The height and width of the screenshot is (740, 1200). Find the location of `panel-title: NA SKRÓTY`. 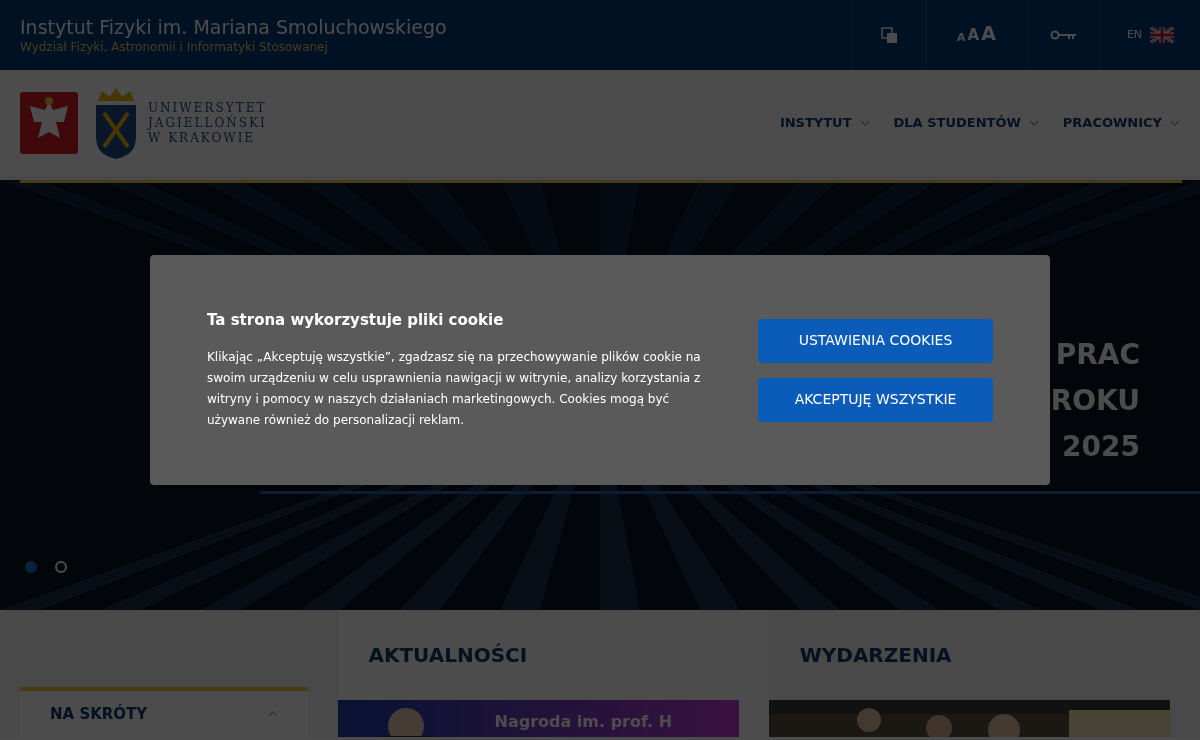

panel-title: NA SKRÓTY is located at coordinates (99, 714).